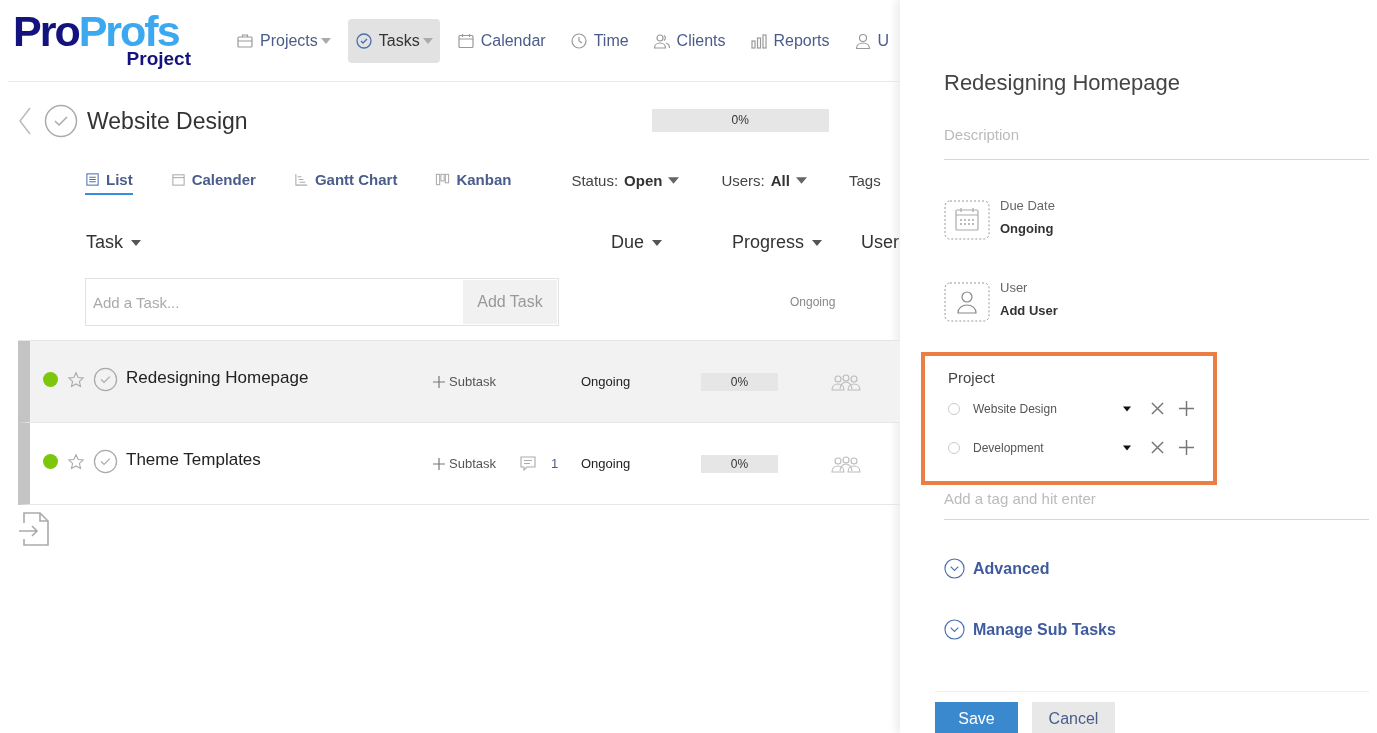 The image size is (1377, 733). What do you see at coordinates (1027, 205) in the screenshot?
I see `due-date-label: Due Date` at bounding box center [1027, 205].